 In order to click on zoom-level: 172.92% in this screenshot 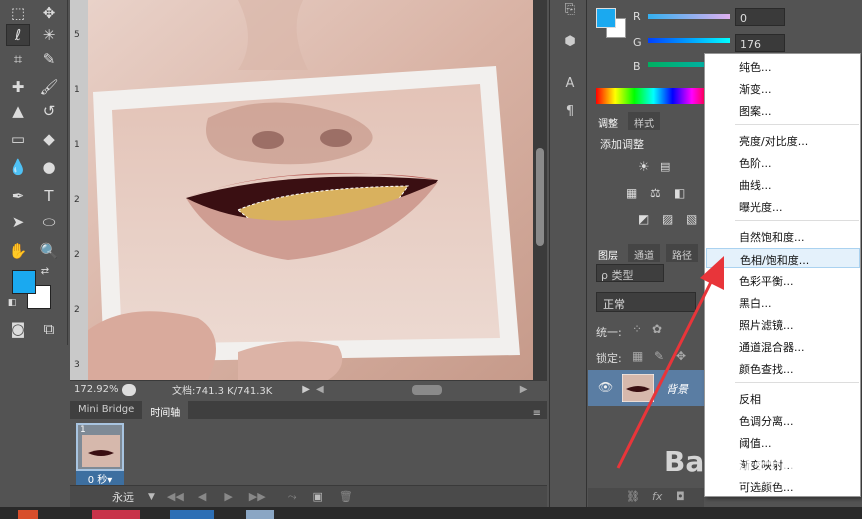, I will do `click(96, 389)`.